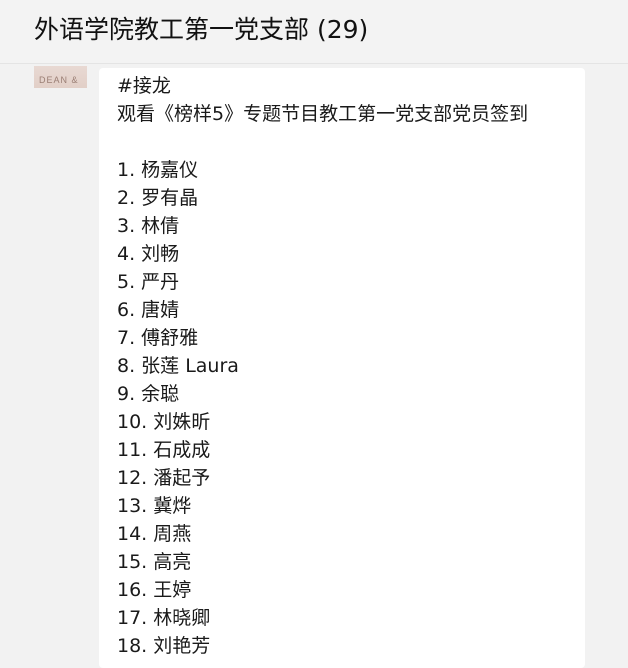 The width and height of the screenshot is (628, 668). I want to click on sender-avatar: DEAN &, so click(60, 77).